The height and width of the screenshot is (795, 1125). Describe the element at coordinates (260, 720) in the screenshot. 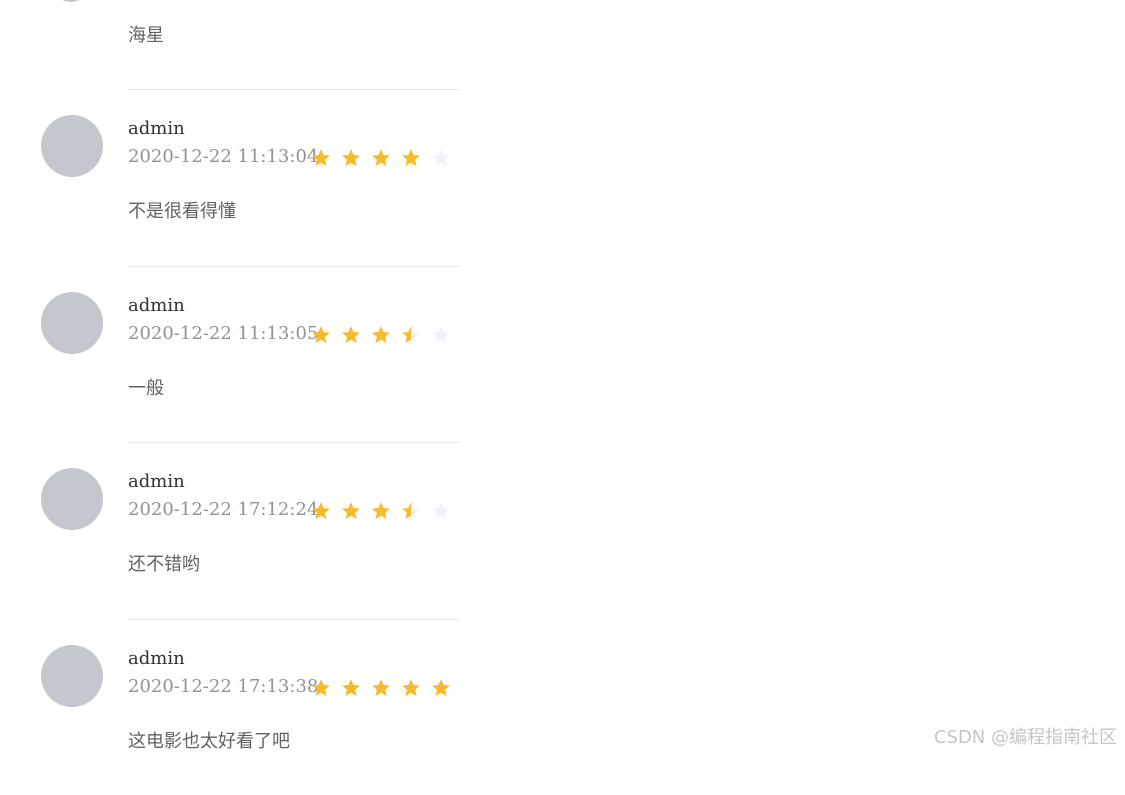

I see `comment-item: admin 2020-12-22 17:13:38 这电影也太好看了吧` at that location.